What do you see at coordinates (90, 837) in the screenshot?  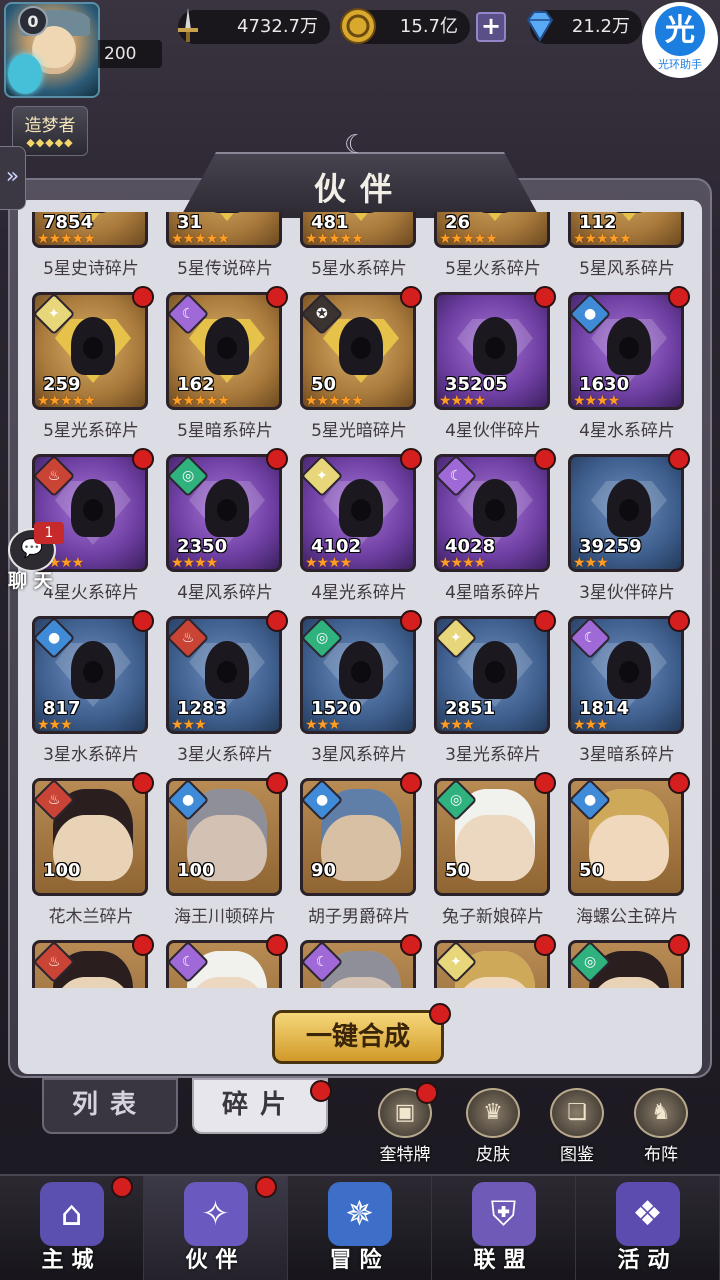 I see `fragment-card: ♨ 100` at bounding box center [90, 837].